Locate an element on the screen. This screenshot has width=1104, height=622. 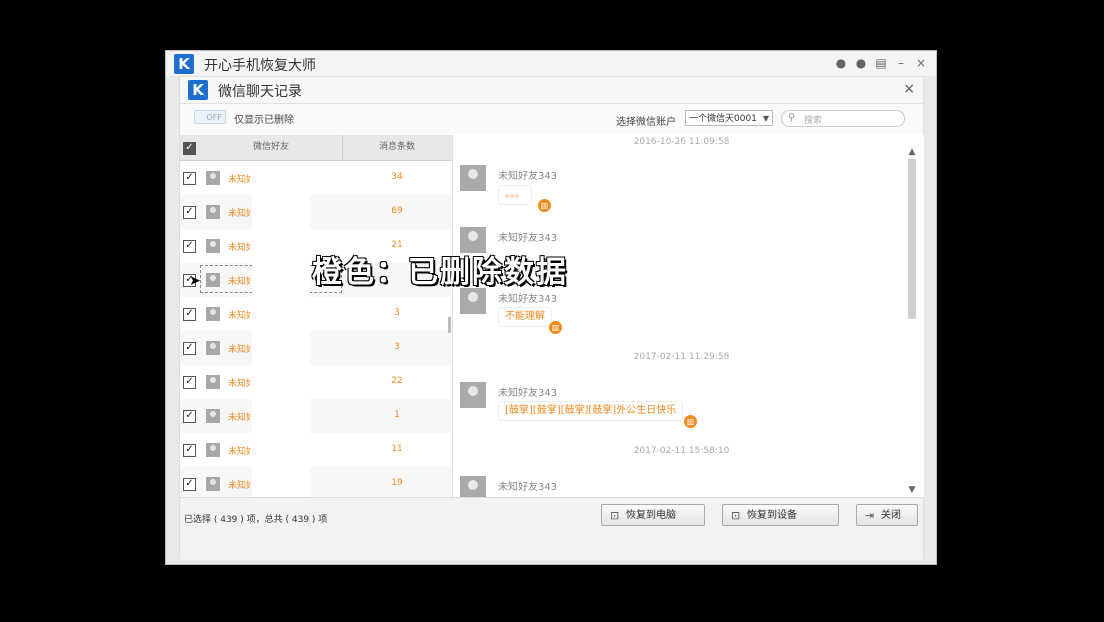
show-deleted-toggle: OFF is located at coordinates (210, 117).